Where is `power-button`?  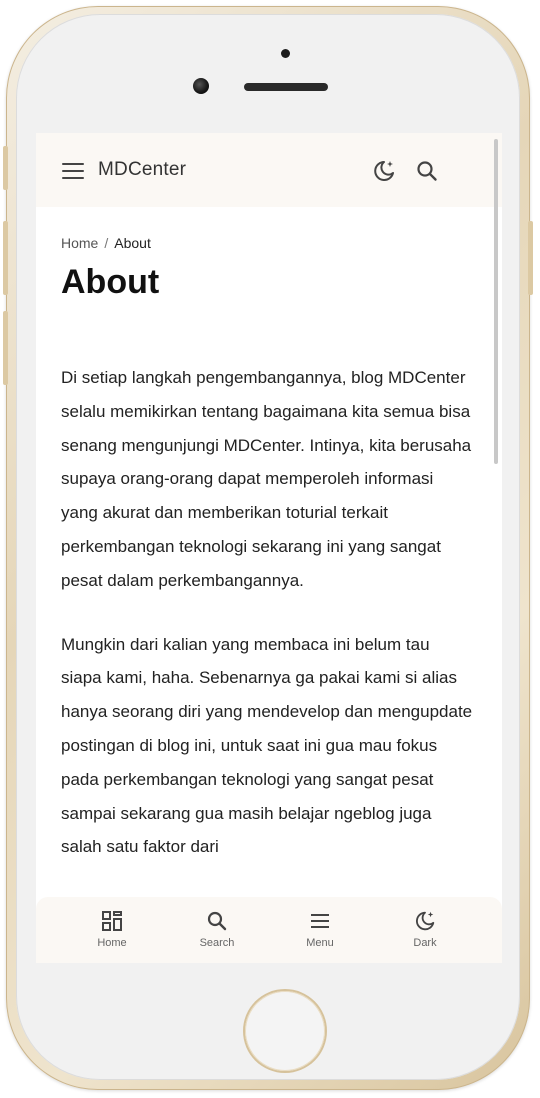 power-button is located at coordinates (530, 258).